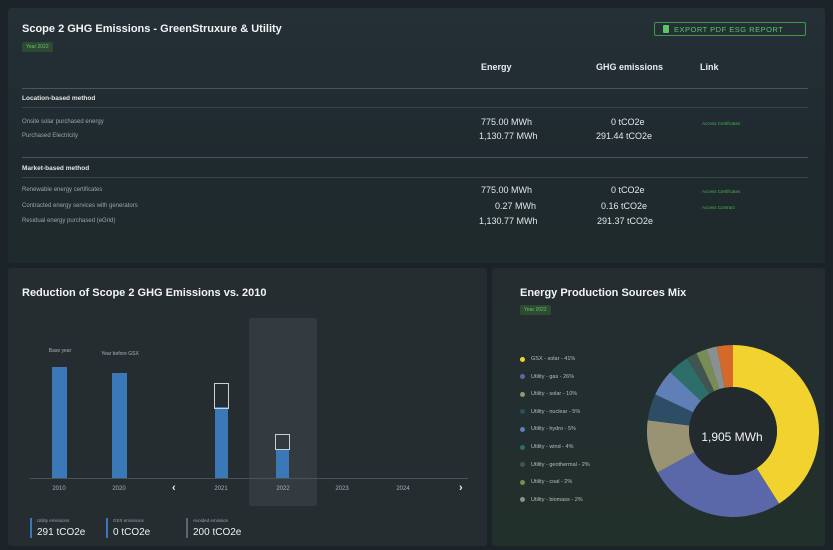 Image resolution: width=833 pixels, height=550 pixels. What do you see at coordinates (557, 499) in the screenshot?
I see `mix-legend-label: Utility - biomass - 2%` at bounding box center [557, 499].